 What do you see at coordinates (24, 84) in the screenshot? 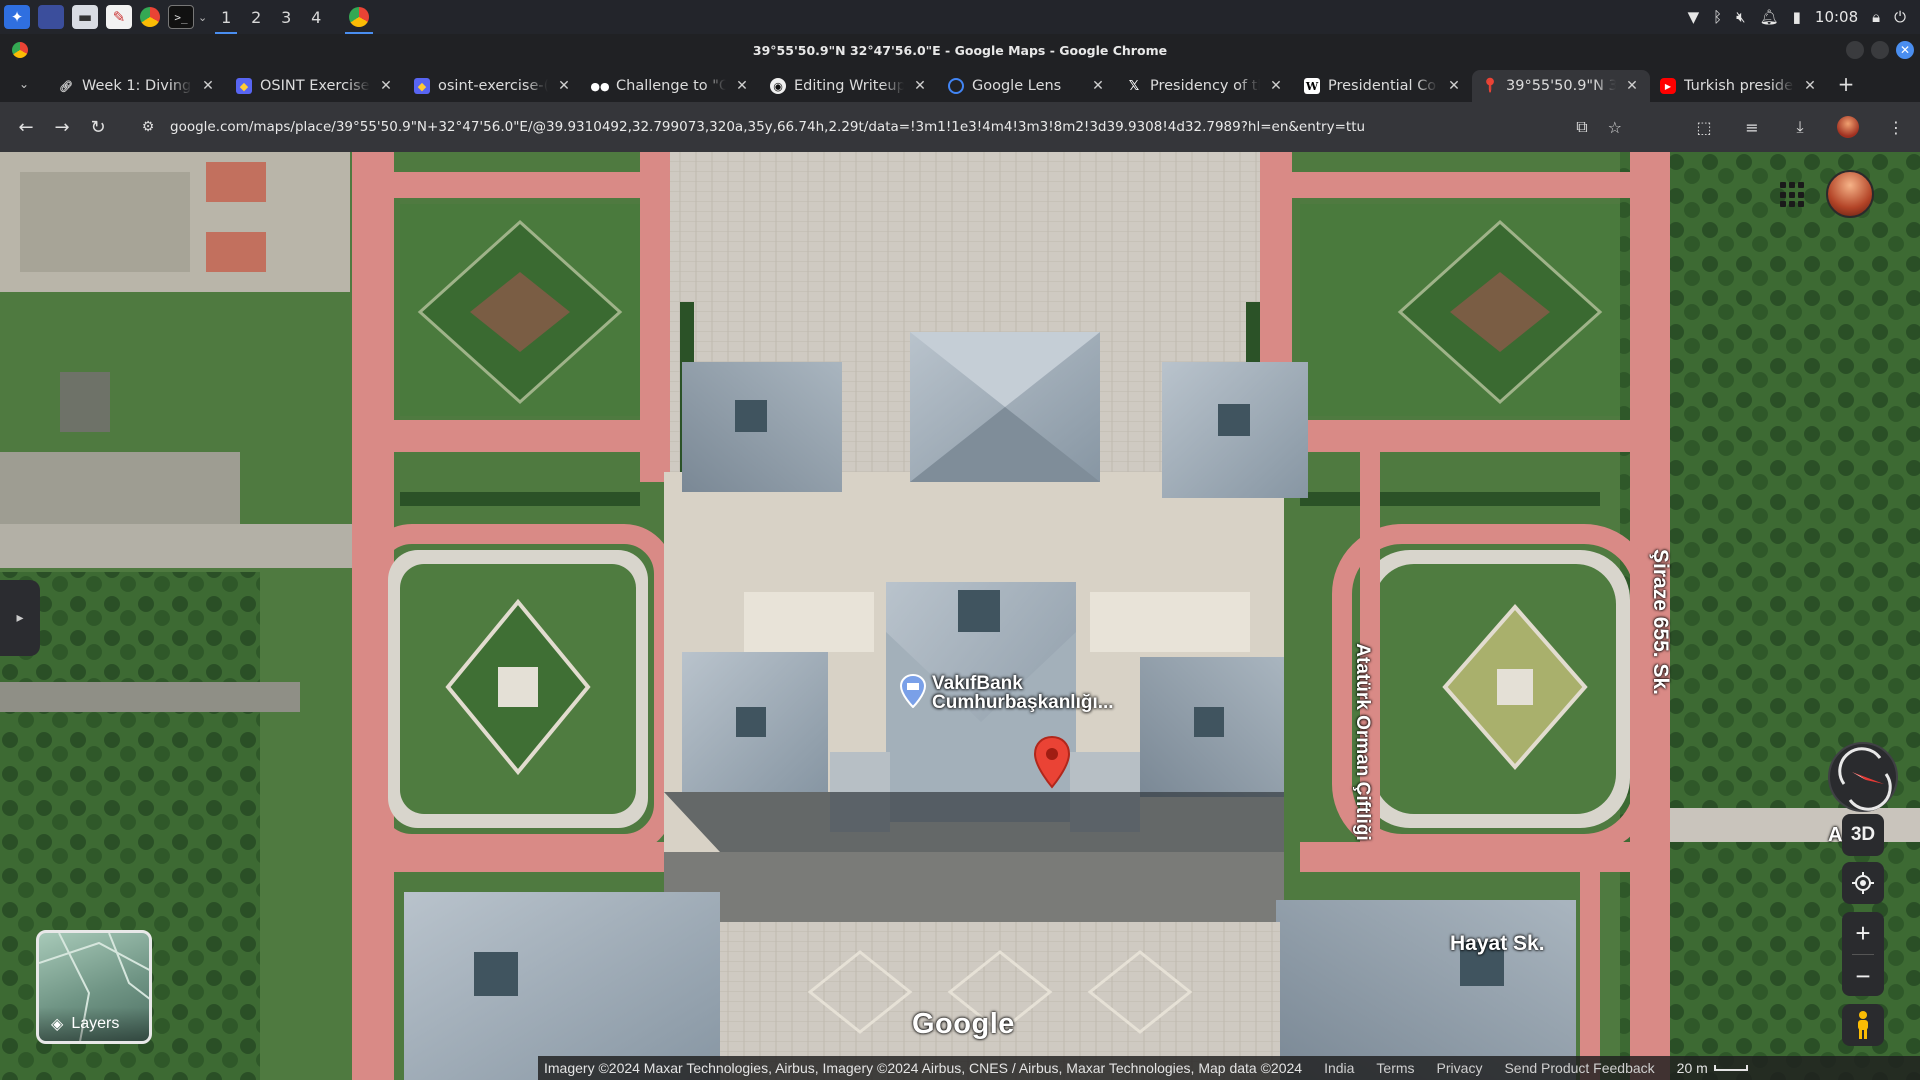
I see `tab-search-chevron-icon: ⌄` at bounding box center [24, 84].